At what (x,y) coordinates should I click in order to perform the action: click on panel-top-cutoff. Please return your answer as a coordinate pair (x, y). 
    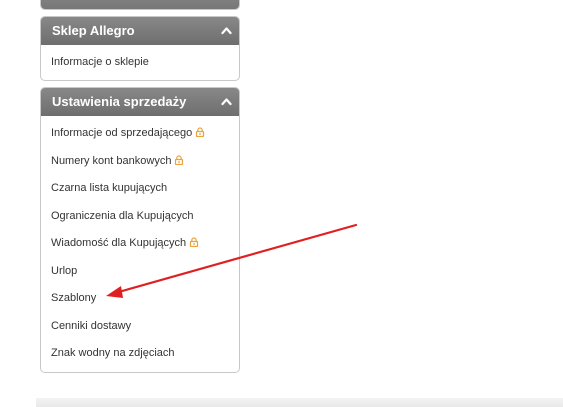
    Looking at the image, I should click on (140, 5).